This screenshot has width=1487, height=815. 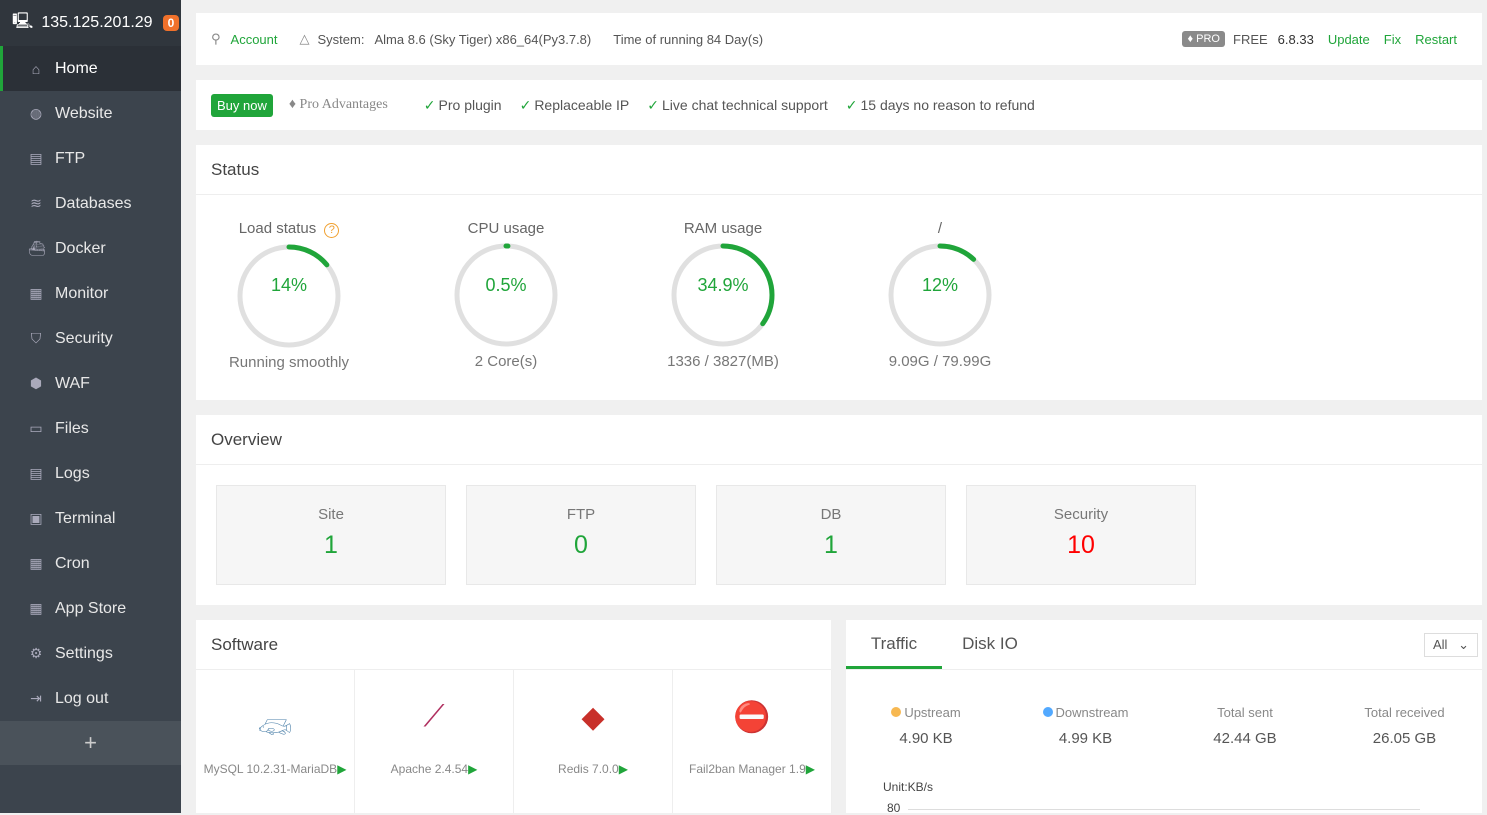 What do you see at coordinates (343, 104) in the screenshot?
I see `pro-advantages-label: Pro Advantages` at bounding box center [343, 104].